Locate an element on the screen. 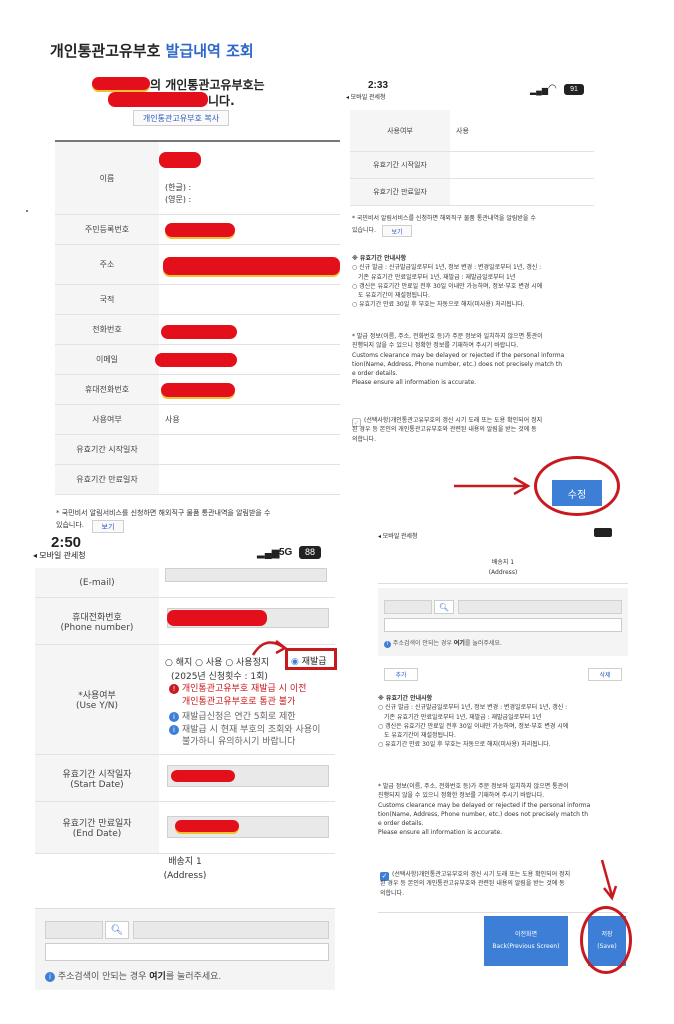 This screenshot has width=674, height=1024. row-email: 이메일 is located at coordinates (197, 360).